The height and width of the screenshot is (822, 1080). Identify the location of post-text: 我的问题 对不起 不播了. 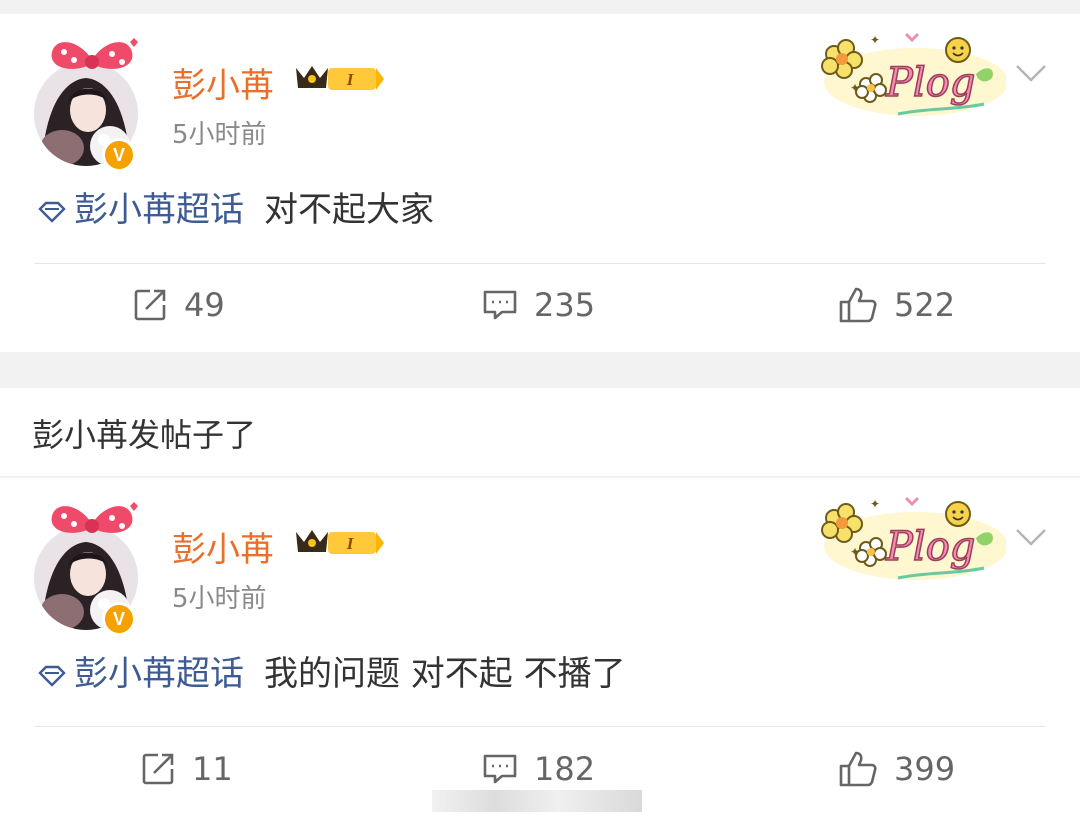
(445, 674).